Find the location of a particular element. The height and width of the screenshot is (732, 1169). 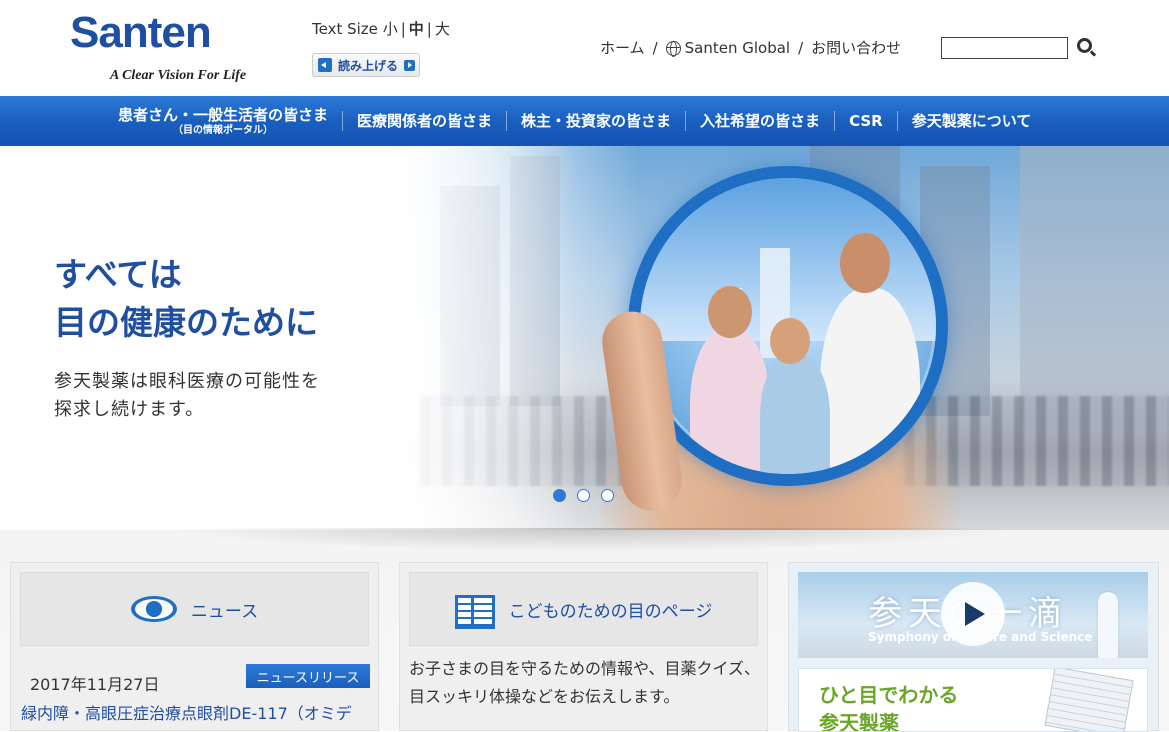

nav-item-patients: 患者さん・一般生活者の皆さま （目の情報ポータル） is located at coordinates (223, 121).